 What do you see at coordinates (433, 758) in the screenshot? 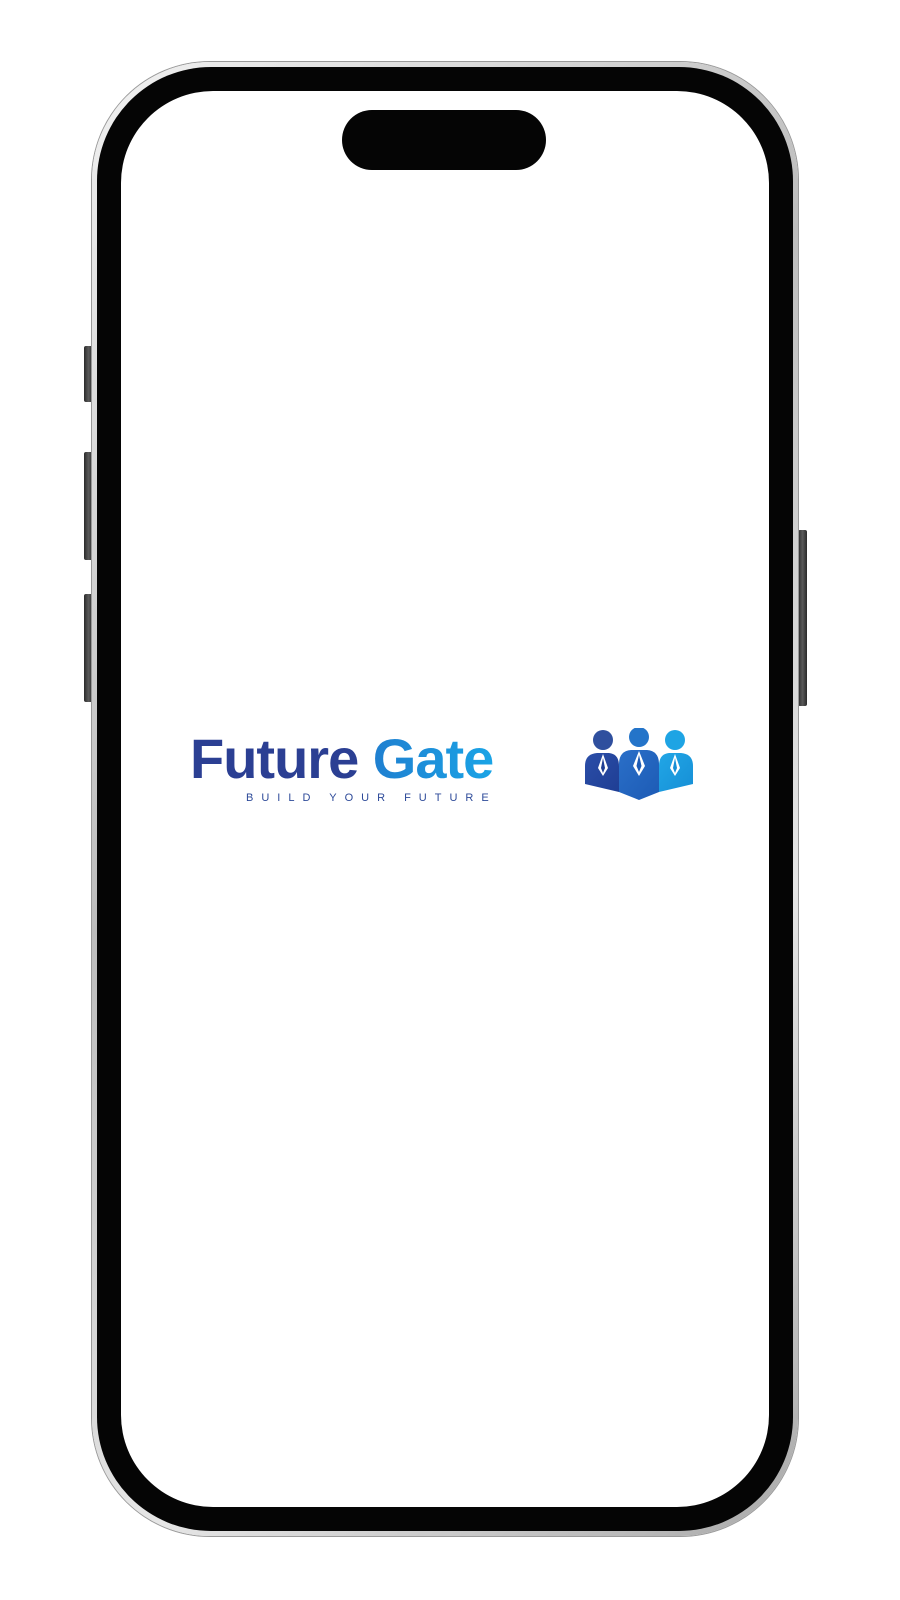
I see `brand-name-word-2: Gate` at bounding box center [433, 758].